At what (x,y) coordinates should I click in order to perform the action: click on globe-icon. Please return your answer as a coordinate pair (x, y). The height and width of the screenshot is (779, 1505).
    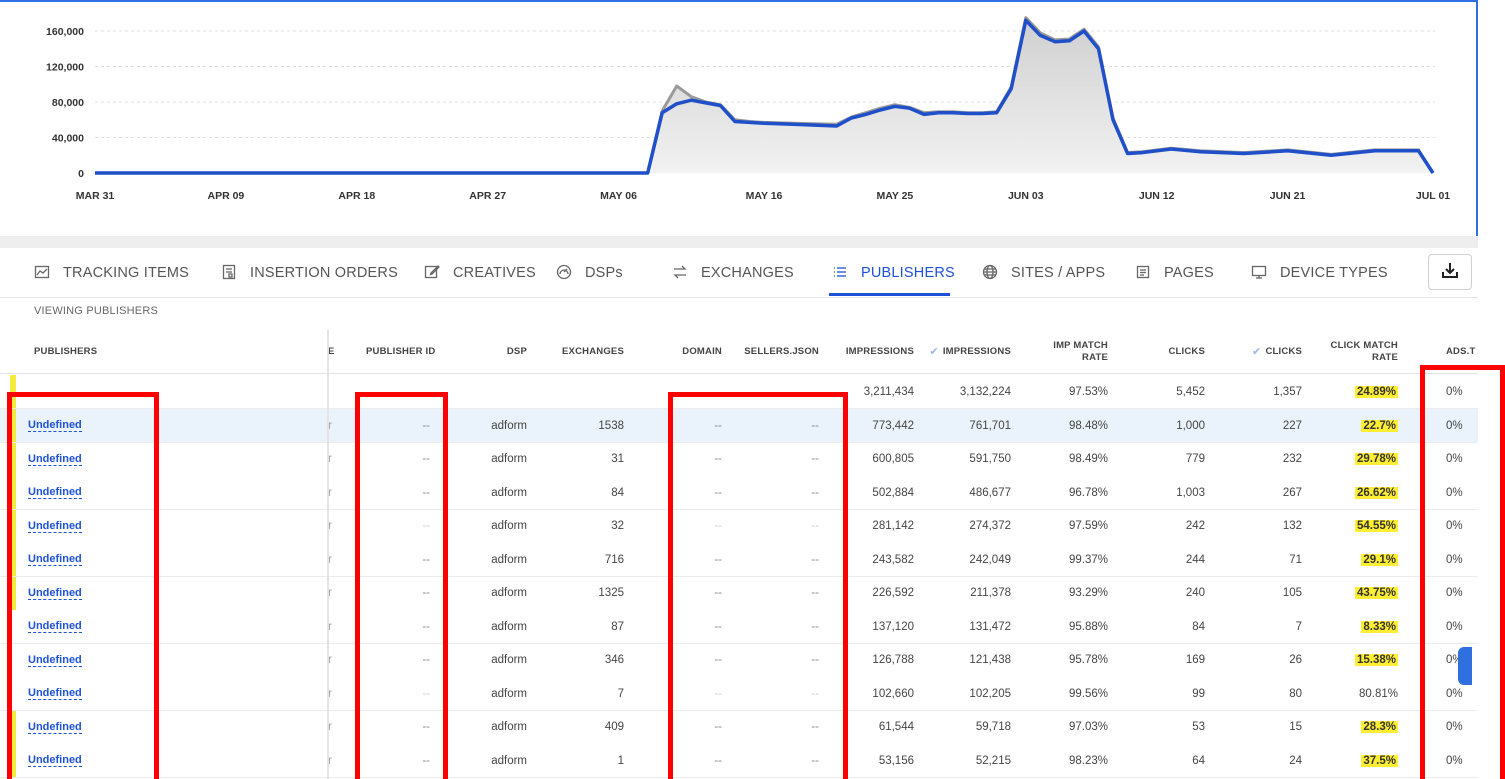
    Looking at the image, I should click on (991, 273).